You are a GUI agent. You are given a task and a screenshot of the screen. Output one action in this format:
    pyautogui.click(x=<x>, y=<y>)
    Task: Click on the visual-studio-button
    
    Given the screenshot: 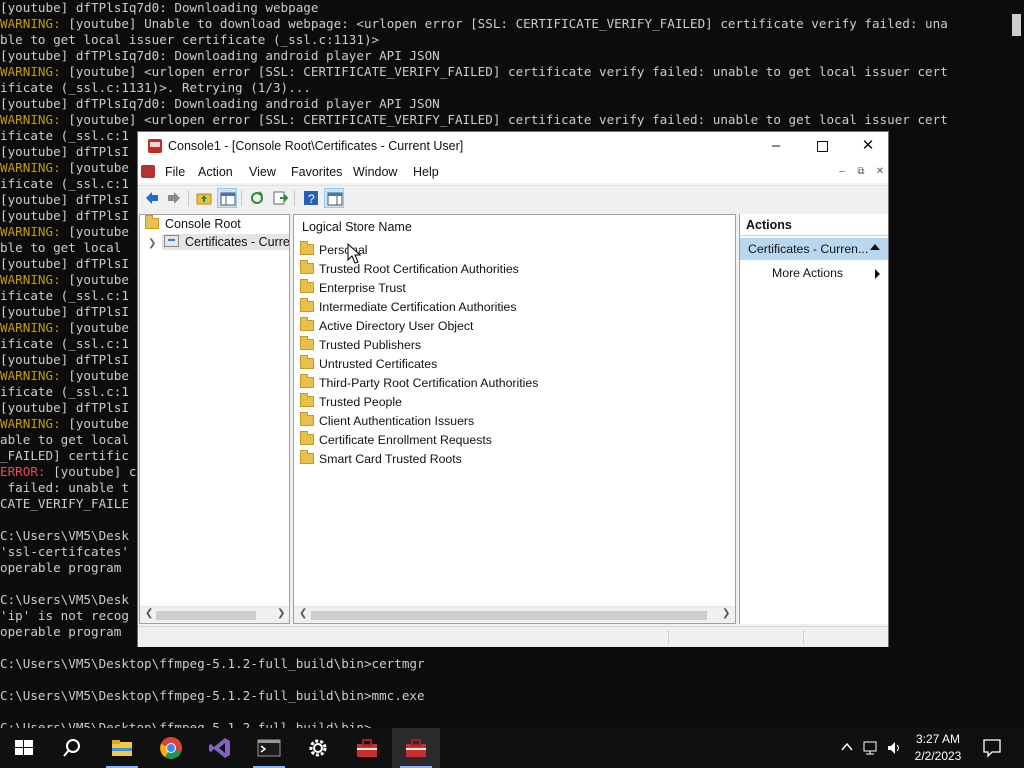 What is the action you would take?
    pyautogui.click(x=220, y=748)
    